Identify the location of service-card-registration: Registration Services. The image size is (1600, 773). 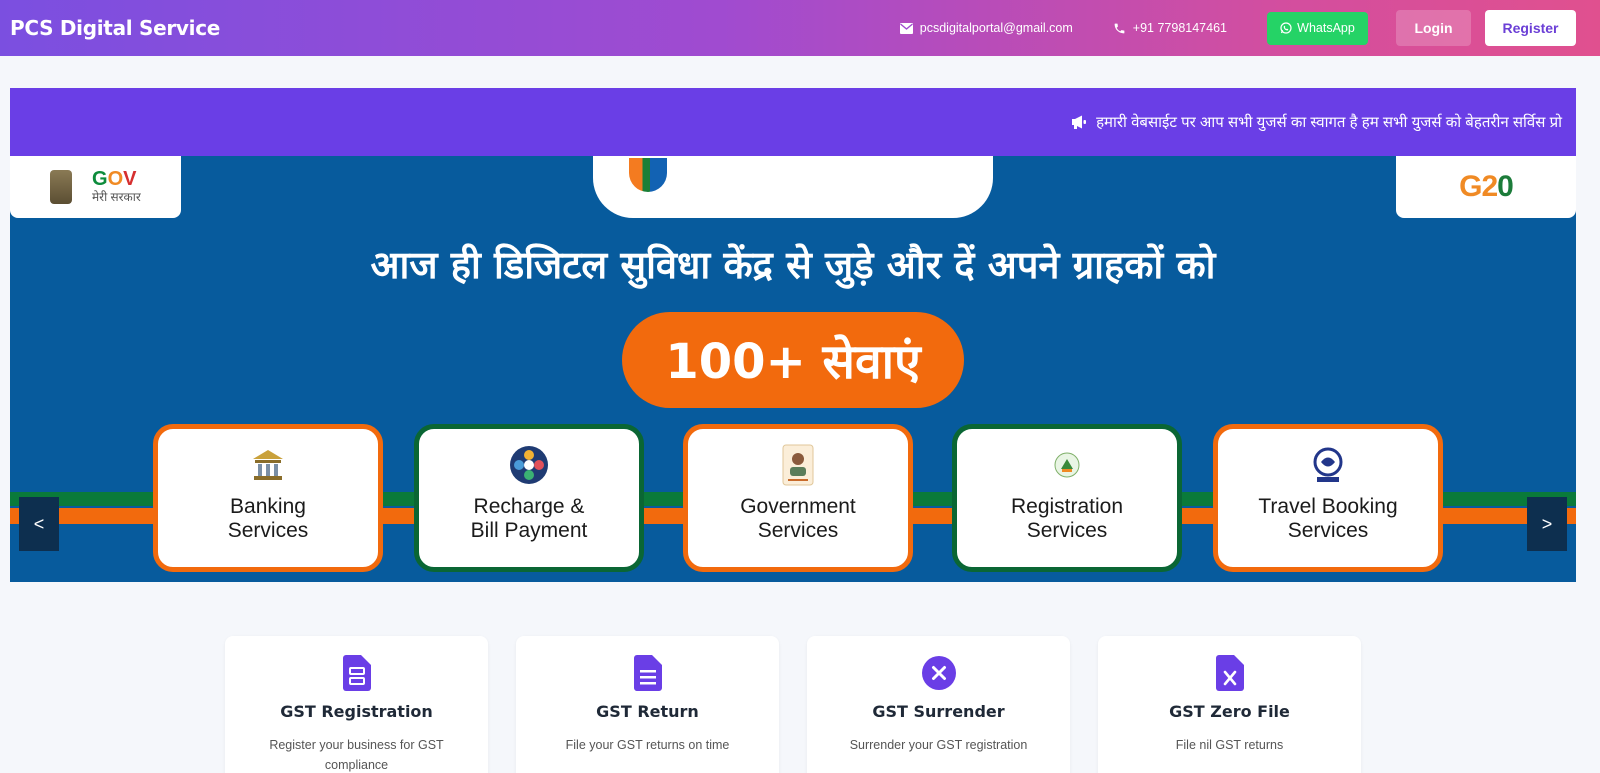
(1067, 498).